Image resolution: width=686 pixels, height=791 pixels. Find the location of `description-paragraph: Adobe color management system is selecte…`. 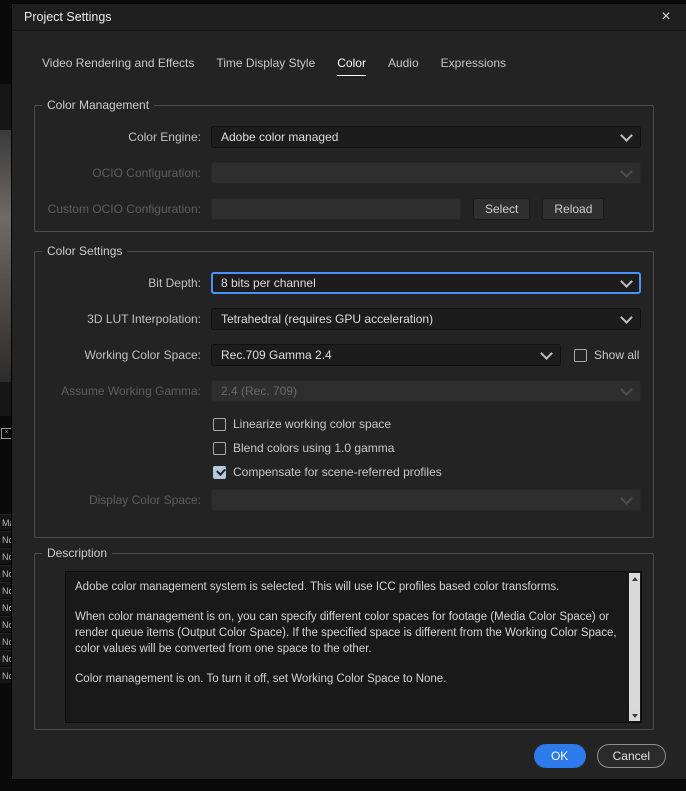

description-paragraph: Adobe color management system is selecte… is located at coordinates (317, 587).